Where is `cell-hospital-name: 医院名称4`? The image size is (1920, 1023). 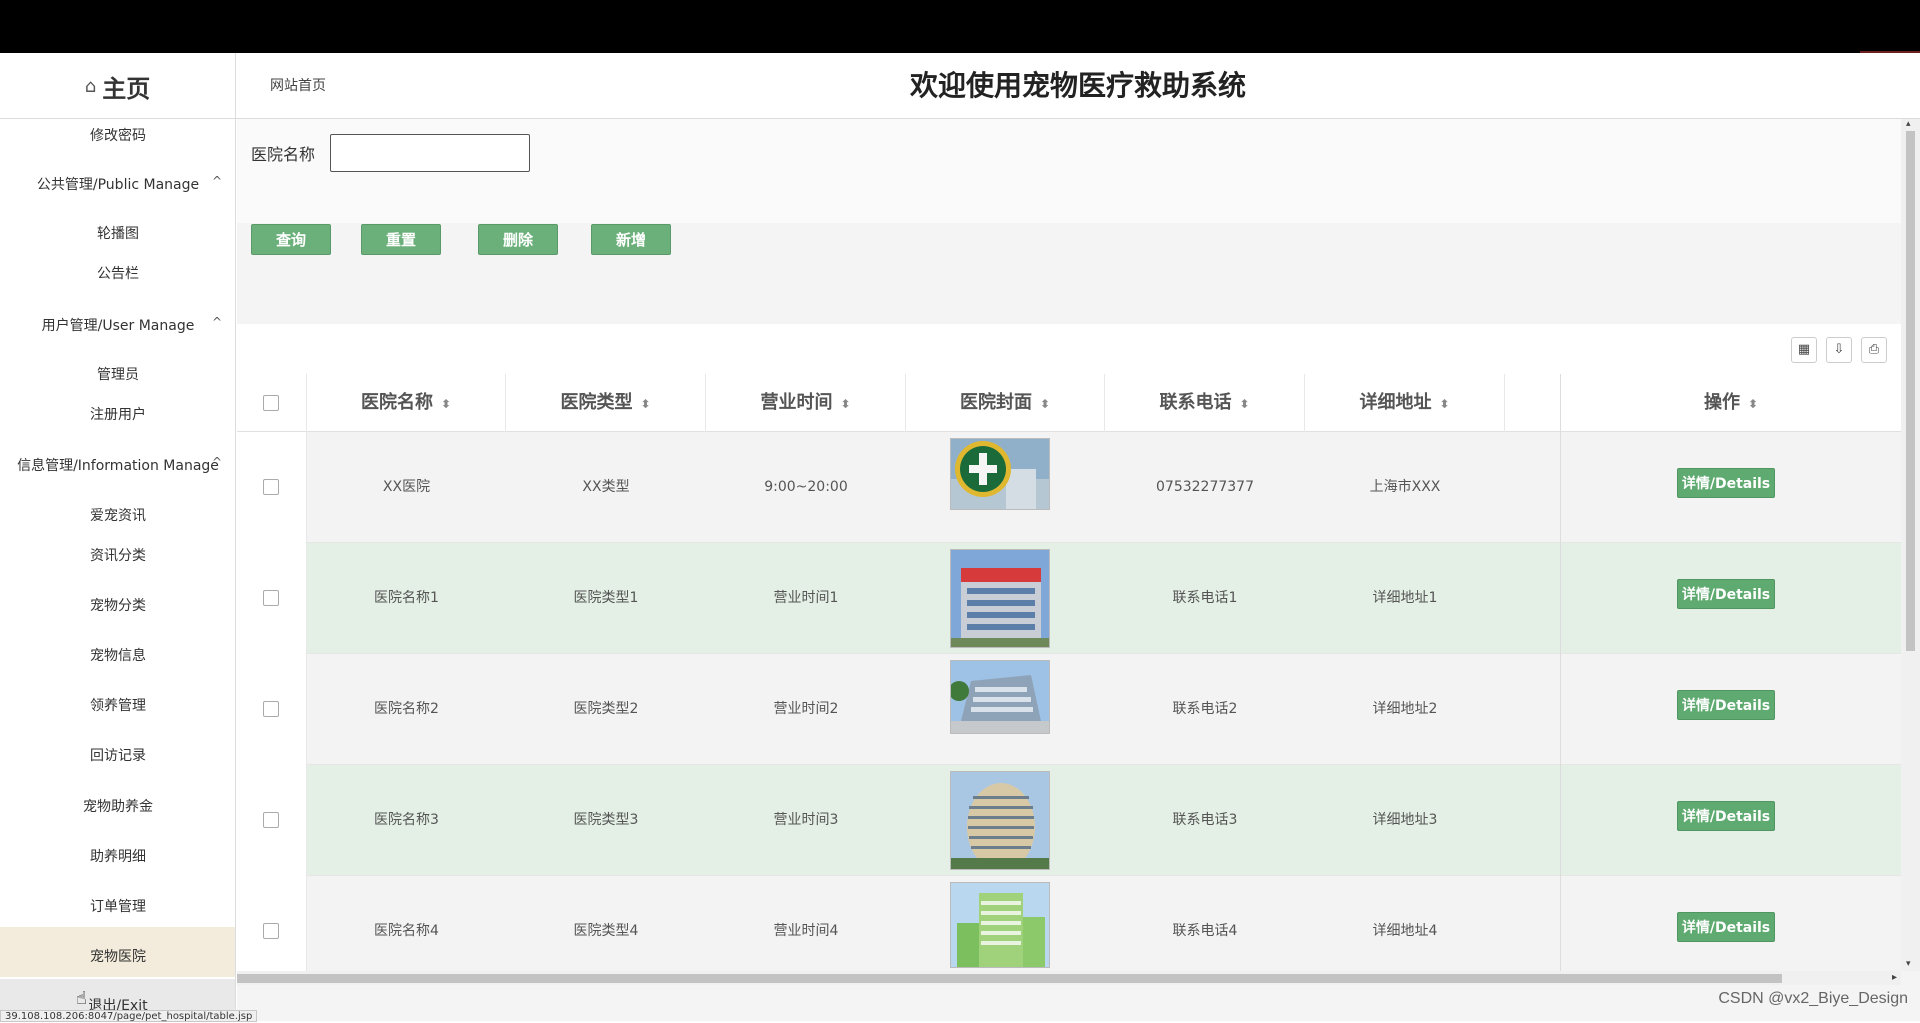
cell-hospital-name: 医院名称4 is located at coordinates (406, 931).